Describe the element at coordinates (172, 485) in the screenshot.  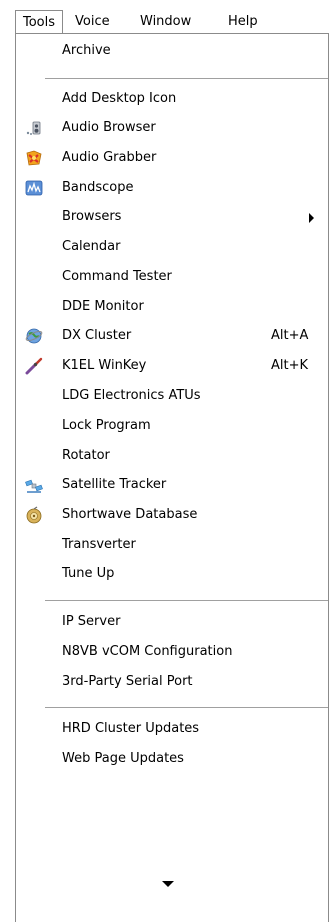
I see `menu-item-satellite-tracker: Satellite Tracker` at that location.